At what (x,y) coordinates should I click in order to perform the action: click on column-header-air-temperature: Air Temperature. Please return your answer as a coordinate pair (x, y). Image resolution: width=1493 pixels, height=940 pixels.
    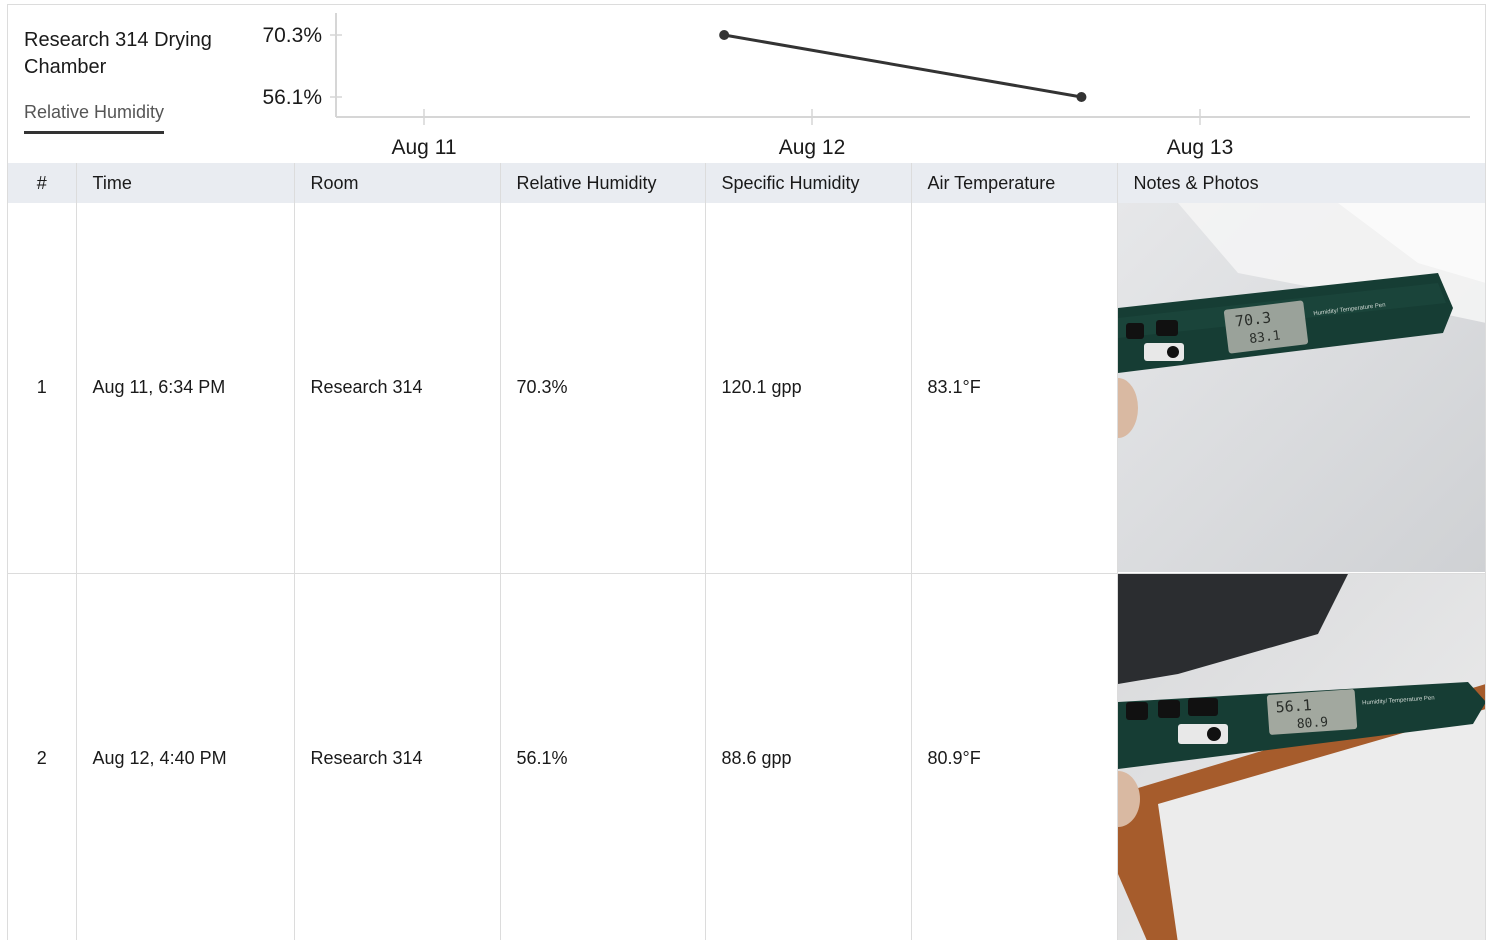
    Looking at the image, I should click on (1014, 183).